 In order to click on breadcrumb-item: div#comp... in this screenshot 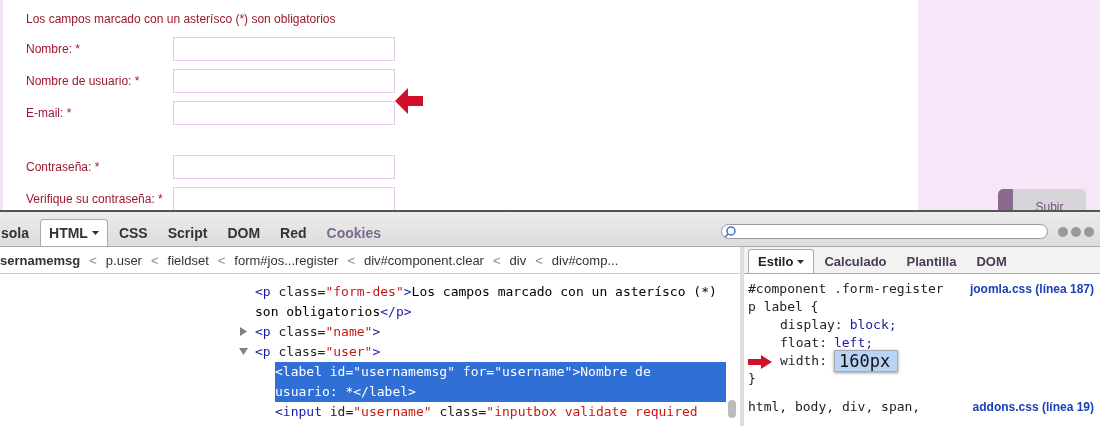, I will do `click(585, 260)`.